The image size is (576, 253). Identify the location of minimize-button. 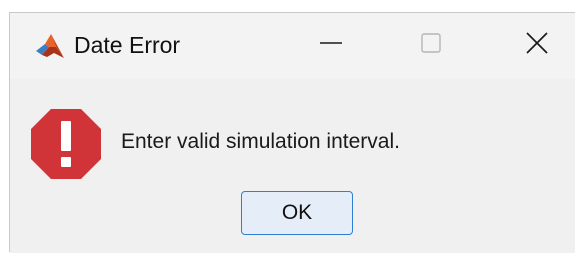
(331, 45).